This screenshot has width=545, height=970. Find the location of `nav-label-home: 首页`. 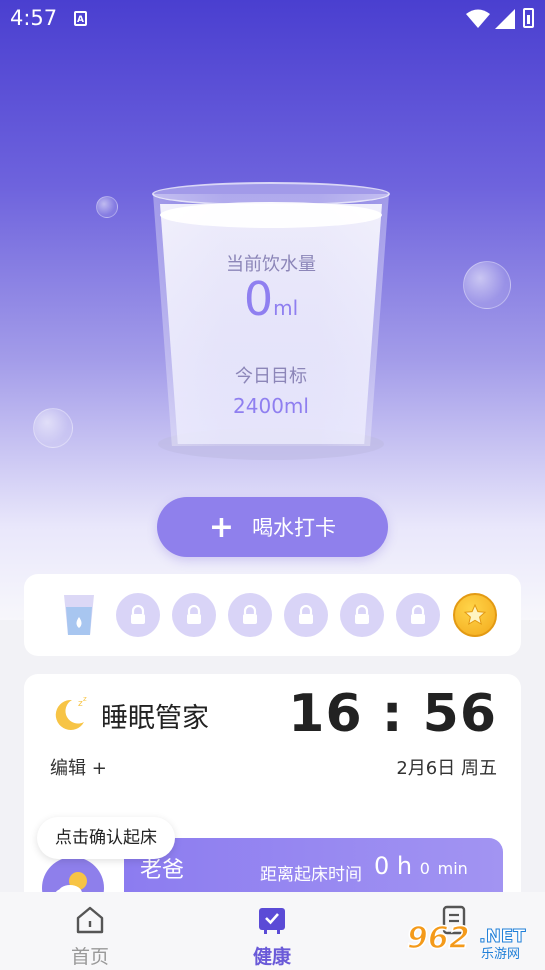

nav-label-home: 首页 is located at coordinates (89, 957).